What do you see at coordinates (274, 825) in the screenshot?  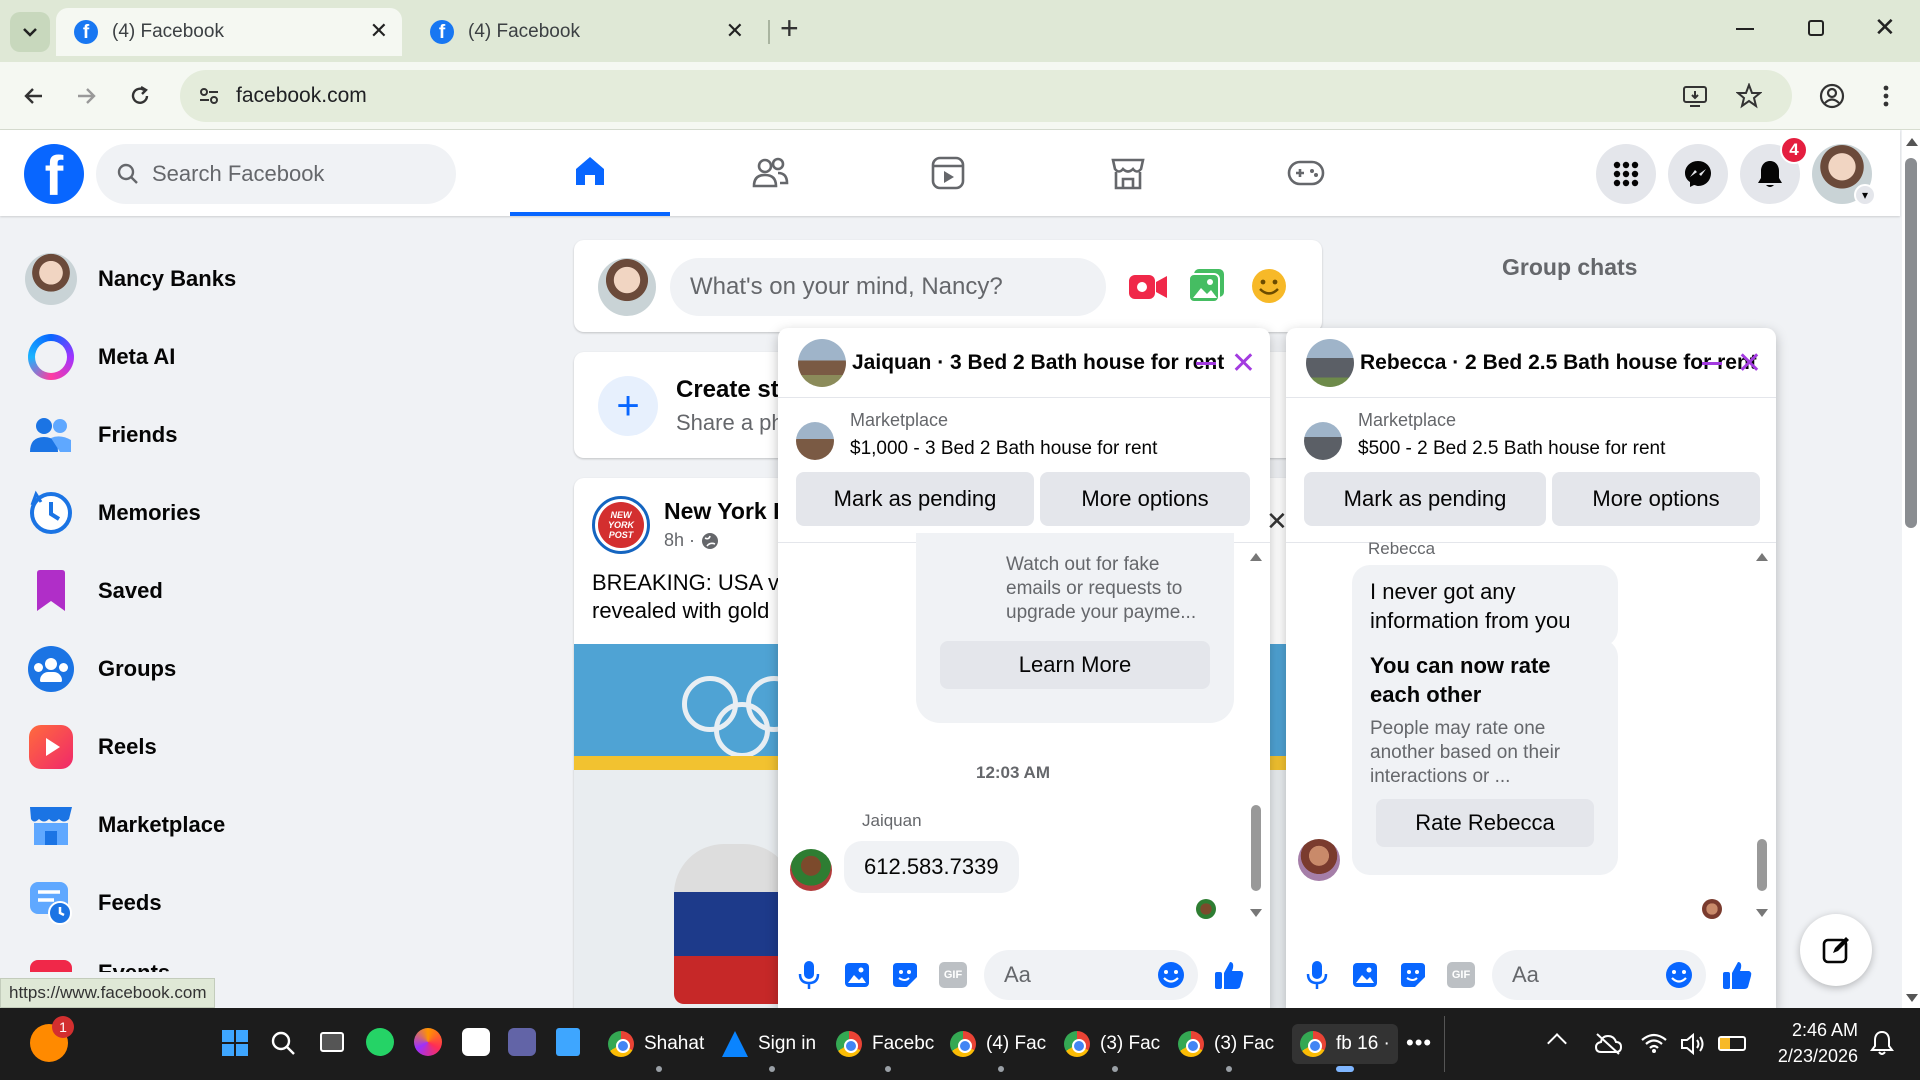 I see `sidebar-item-marketplace: Marketplace` at bounding box center [274, 825].